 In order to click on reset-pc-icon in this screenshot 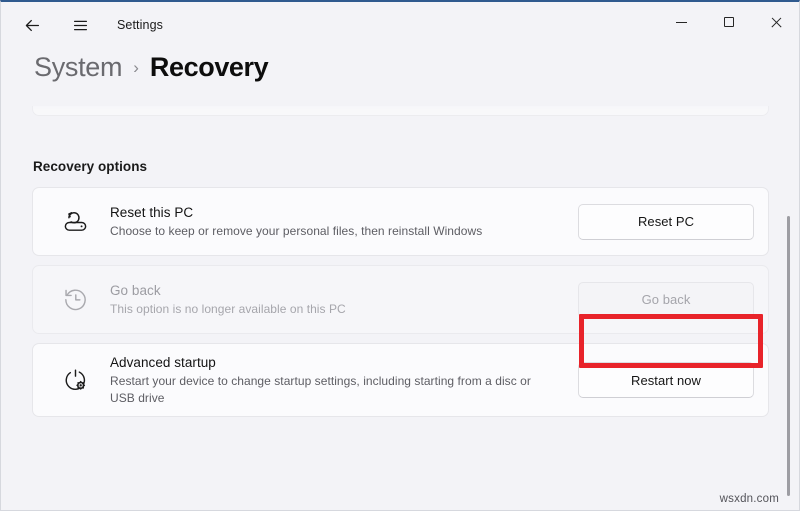, I will do `click(75, 221)`.